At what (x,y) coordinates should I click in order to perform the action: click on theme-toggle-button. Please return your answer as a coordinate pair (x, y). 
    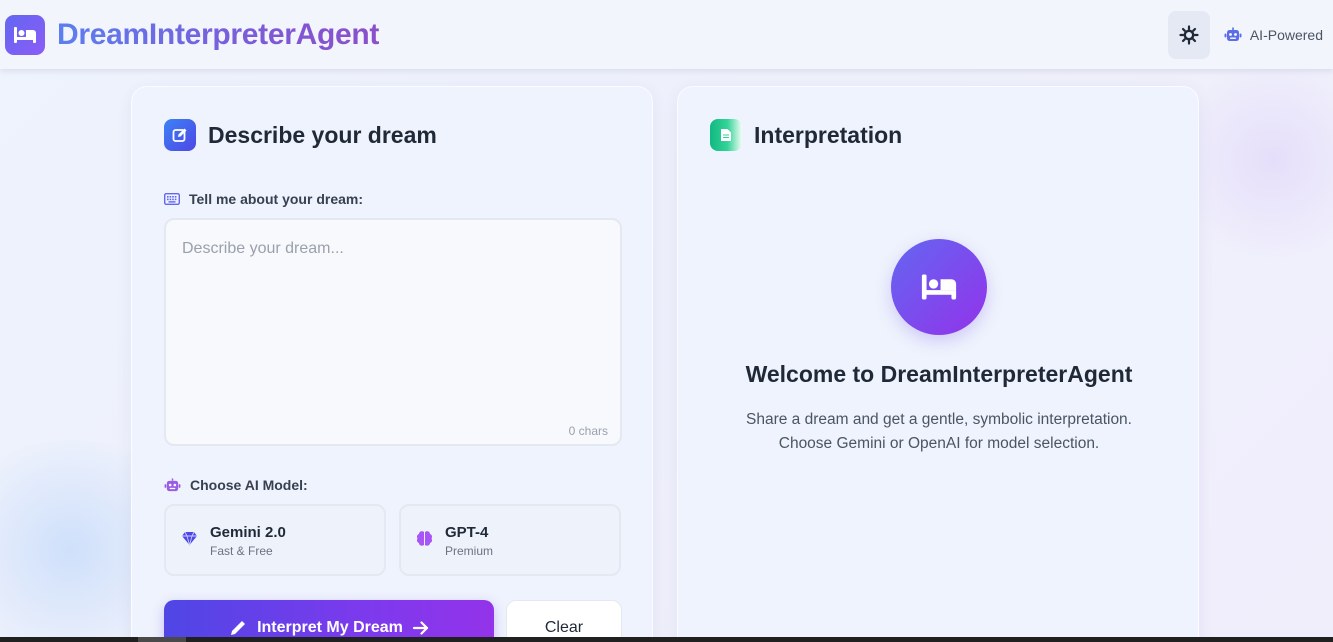
    Looking at the image, I should click on (1188, 34).